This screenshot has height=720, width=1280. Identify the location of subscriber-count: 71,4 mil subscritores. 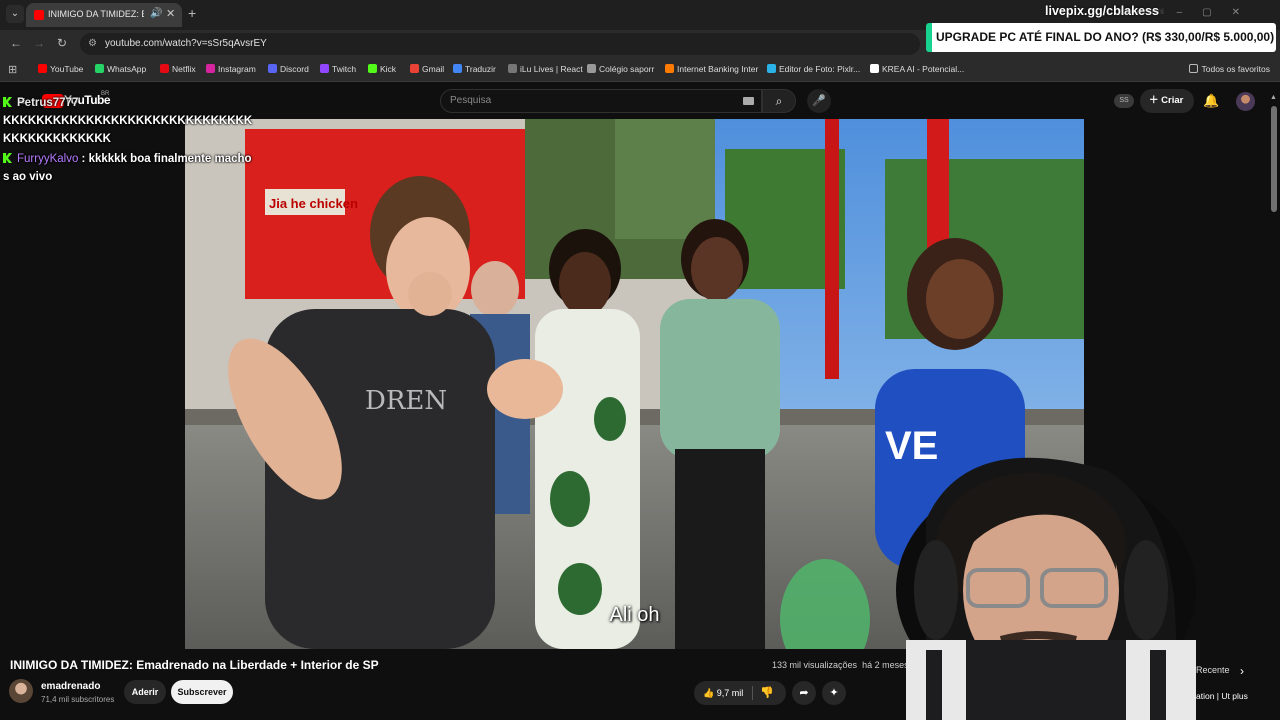
(78, 699).